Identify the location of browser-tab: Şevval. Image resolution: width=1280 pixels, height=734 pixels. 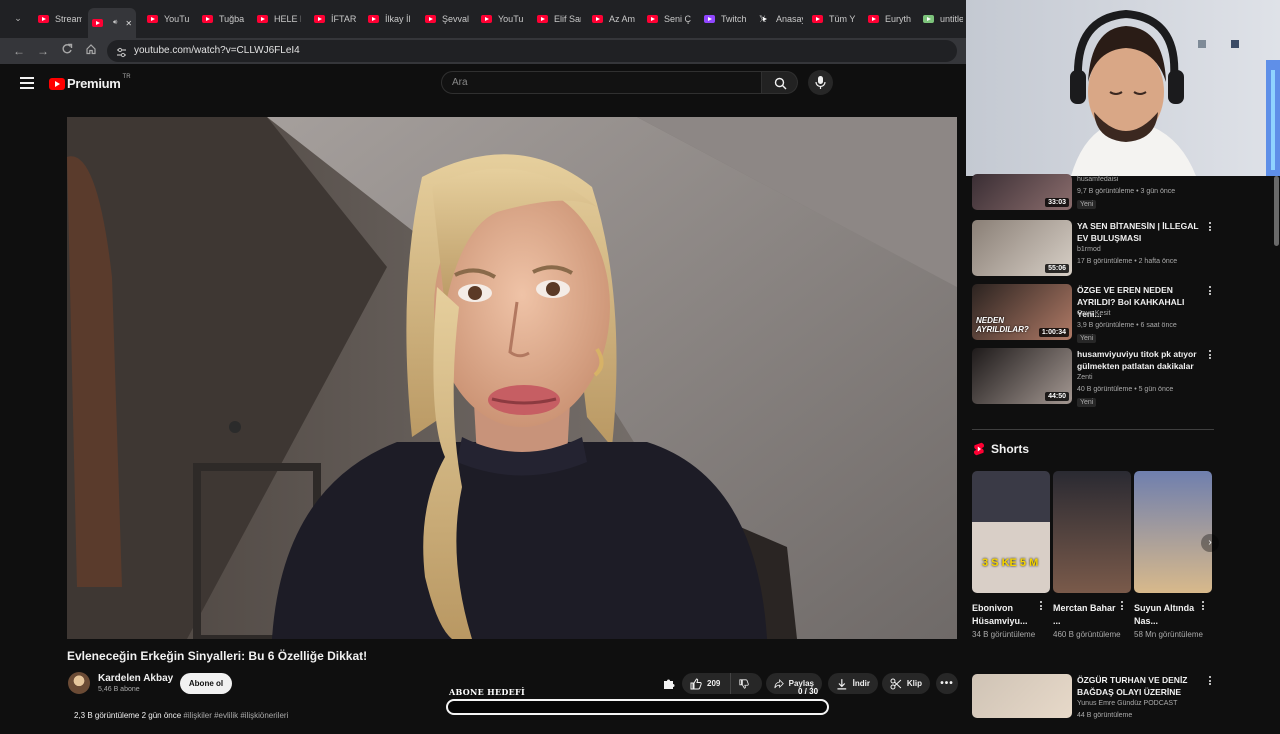
(445, 19).